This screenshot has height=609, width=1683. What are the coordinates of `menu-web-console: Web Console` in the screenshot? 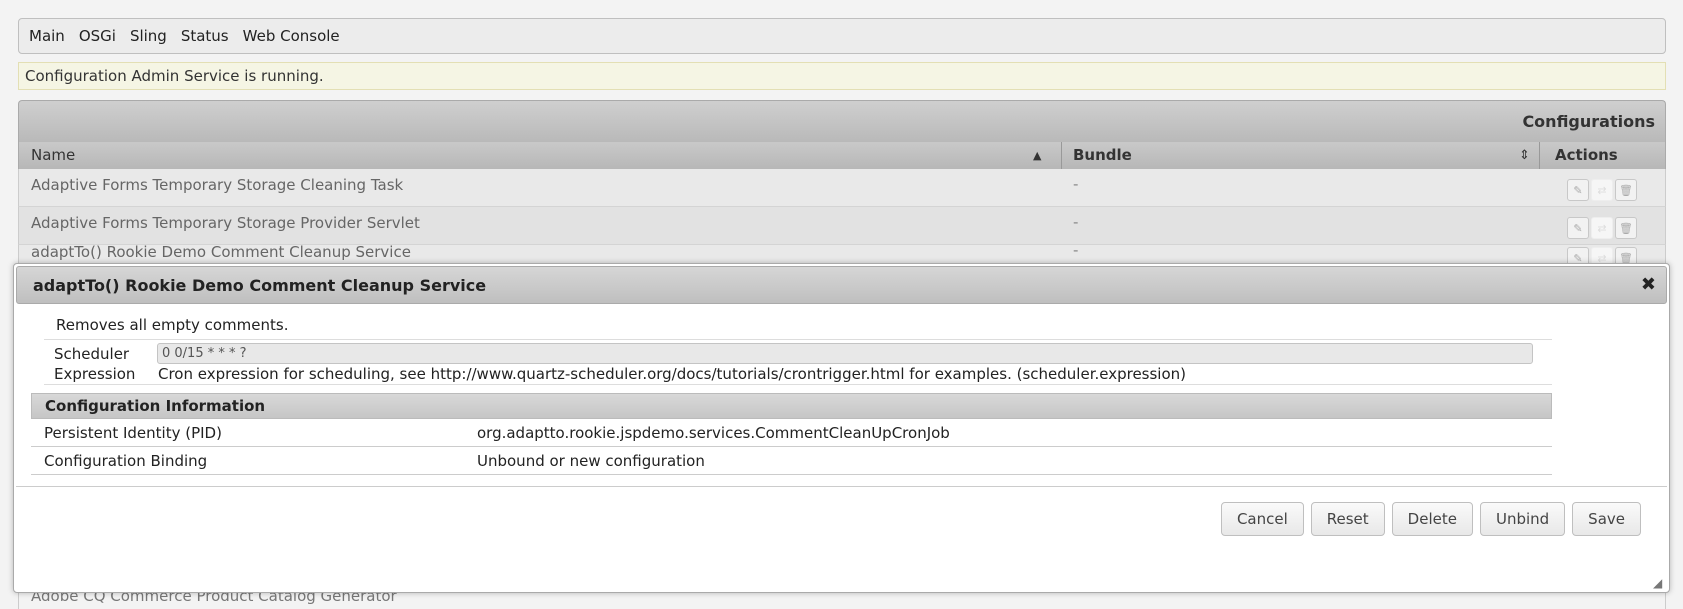 It's located at (291, 36).